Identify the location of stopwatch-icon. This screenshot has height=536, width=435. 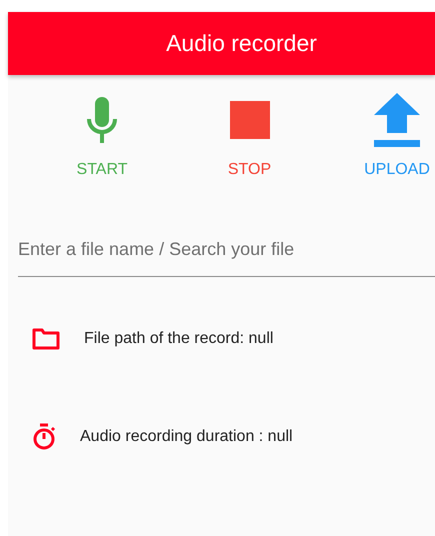
(44, 437).